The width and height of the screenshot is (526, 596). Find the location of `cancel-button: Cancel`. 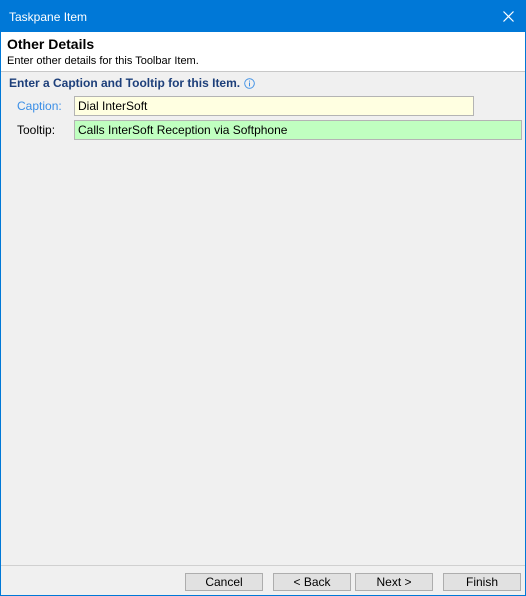

cancel-button: Cancel is located at coordinates (224, 582).